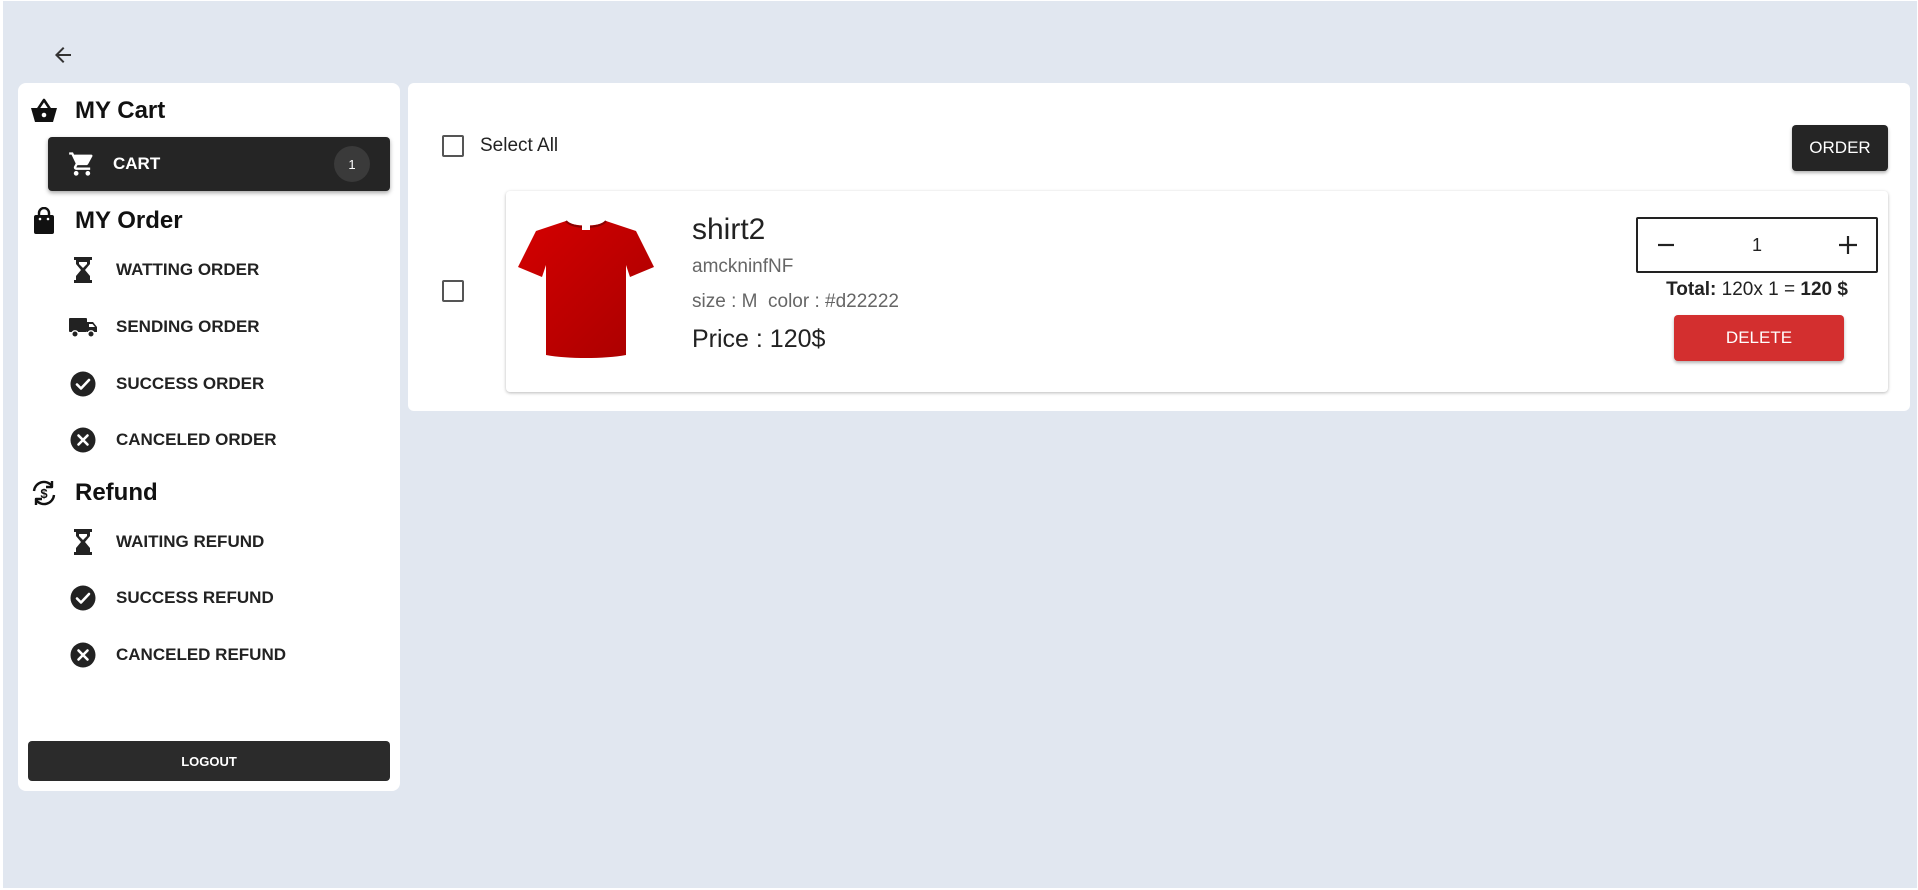  I want to click on back-button, so click(63, 55).